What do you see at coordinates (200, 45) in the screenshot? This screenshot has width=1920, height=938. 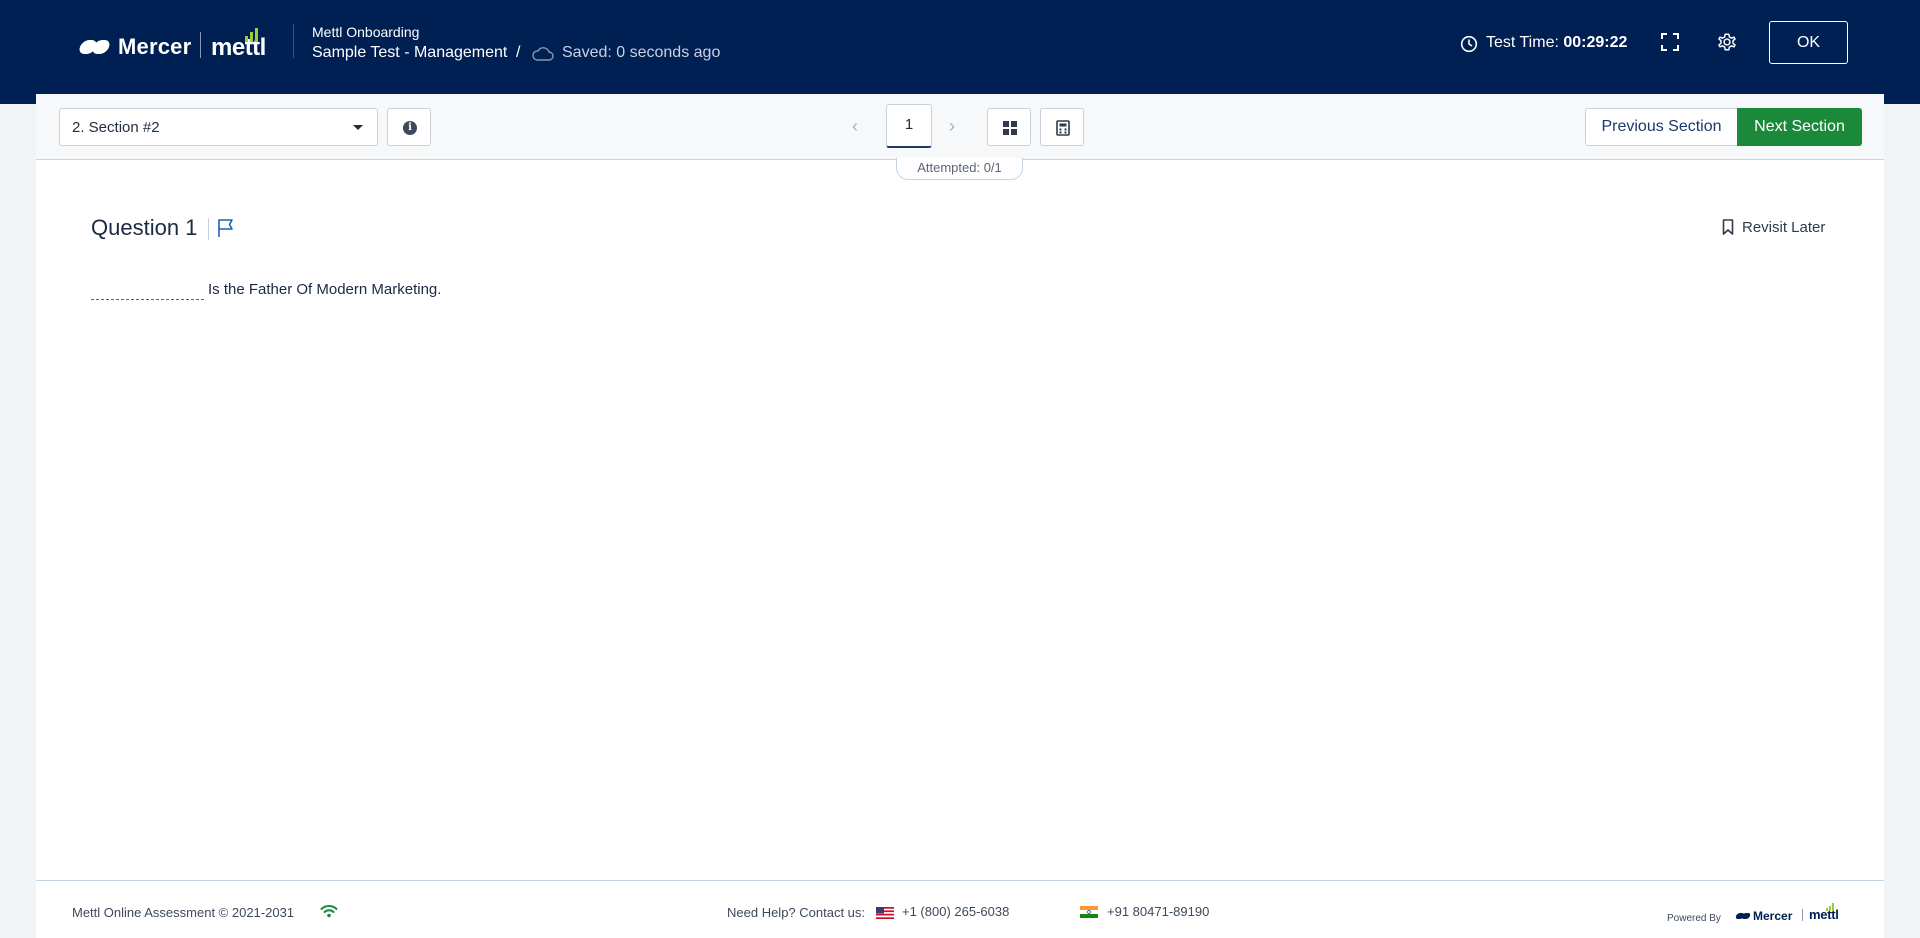 I see `logo-divider` at bounding box center [200, 45].